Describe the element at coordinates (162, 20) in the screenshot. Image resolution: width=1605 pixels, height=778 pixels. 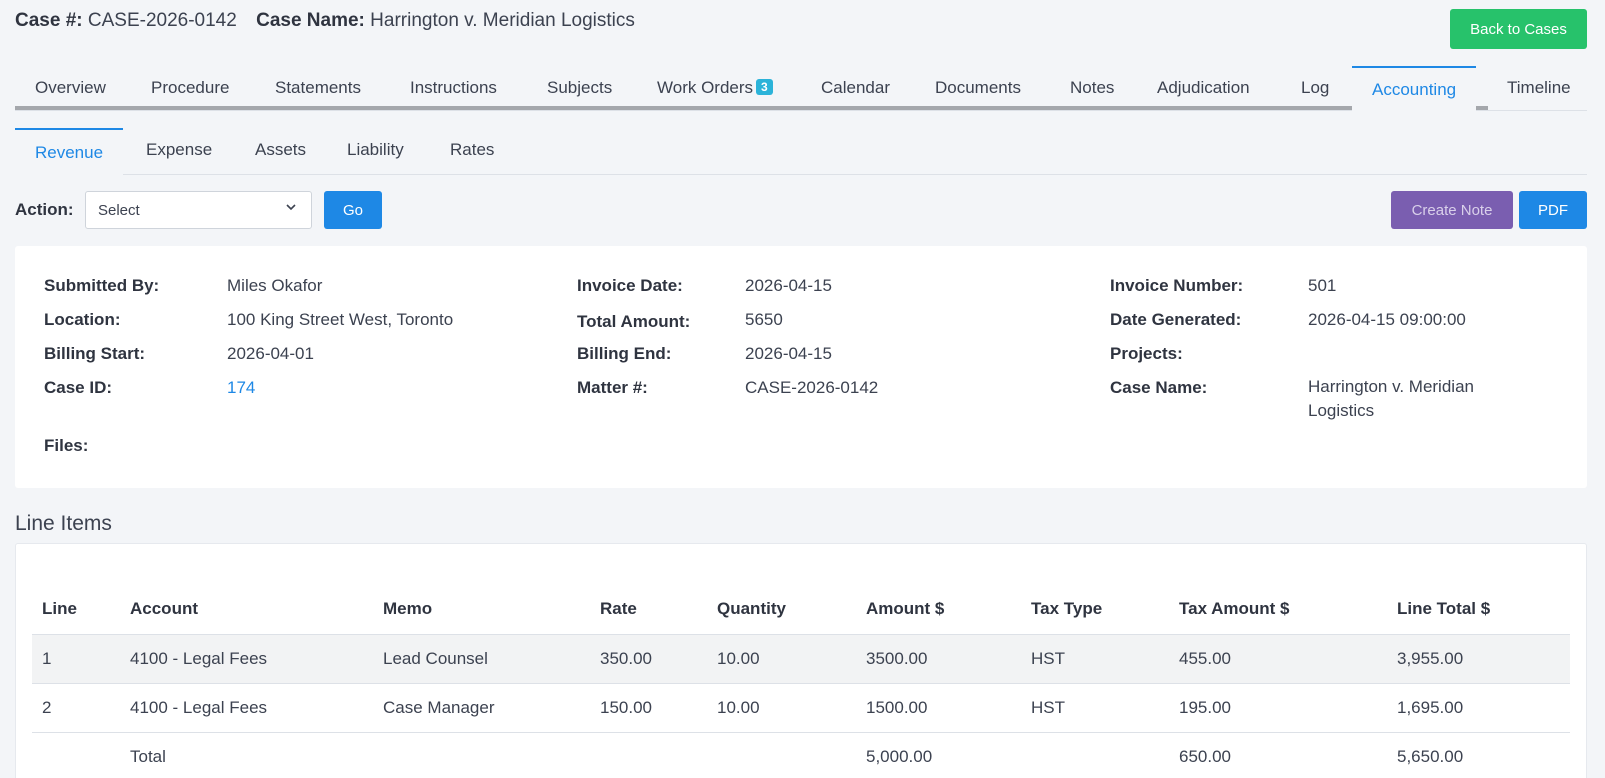
I see `case-number: CASE-2026-0142` at that location.